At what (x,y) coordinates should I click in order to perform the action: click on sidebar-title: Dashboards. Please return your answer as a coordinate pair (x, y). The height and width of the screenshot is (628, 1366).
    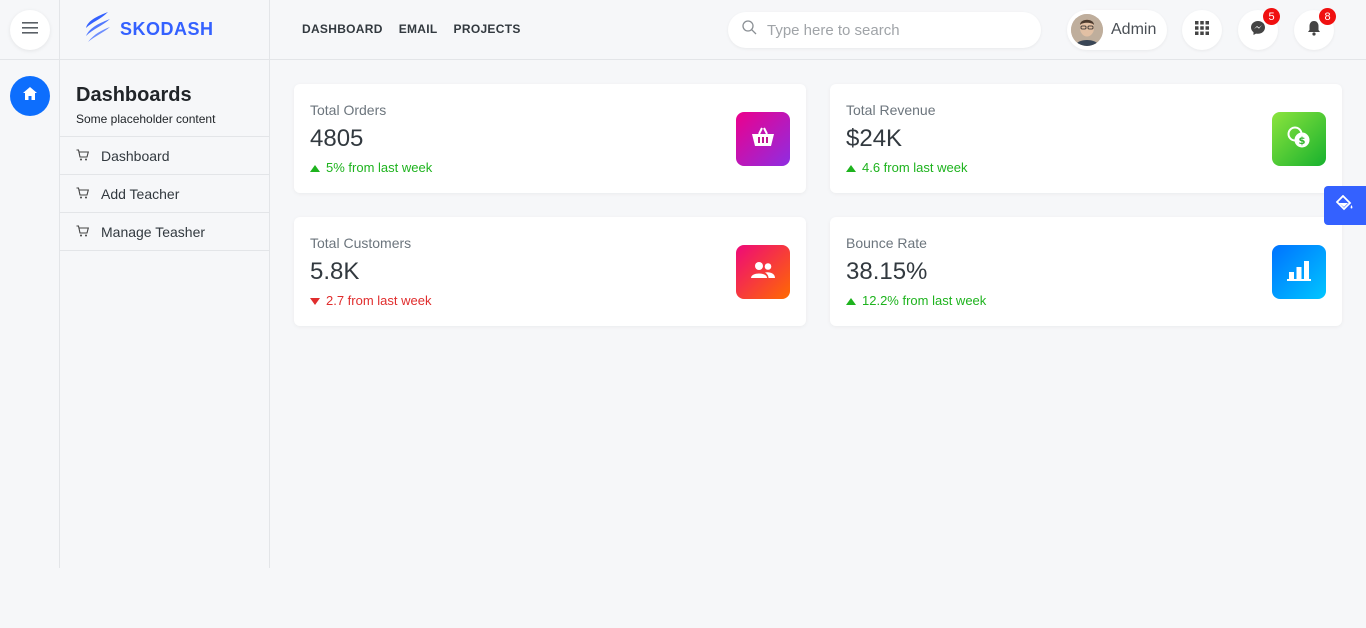
    Looking at the image, I should click on (134, 95).